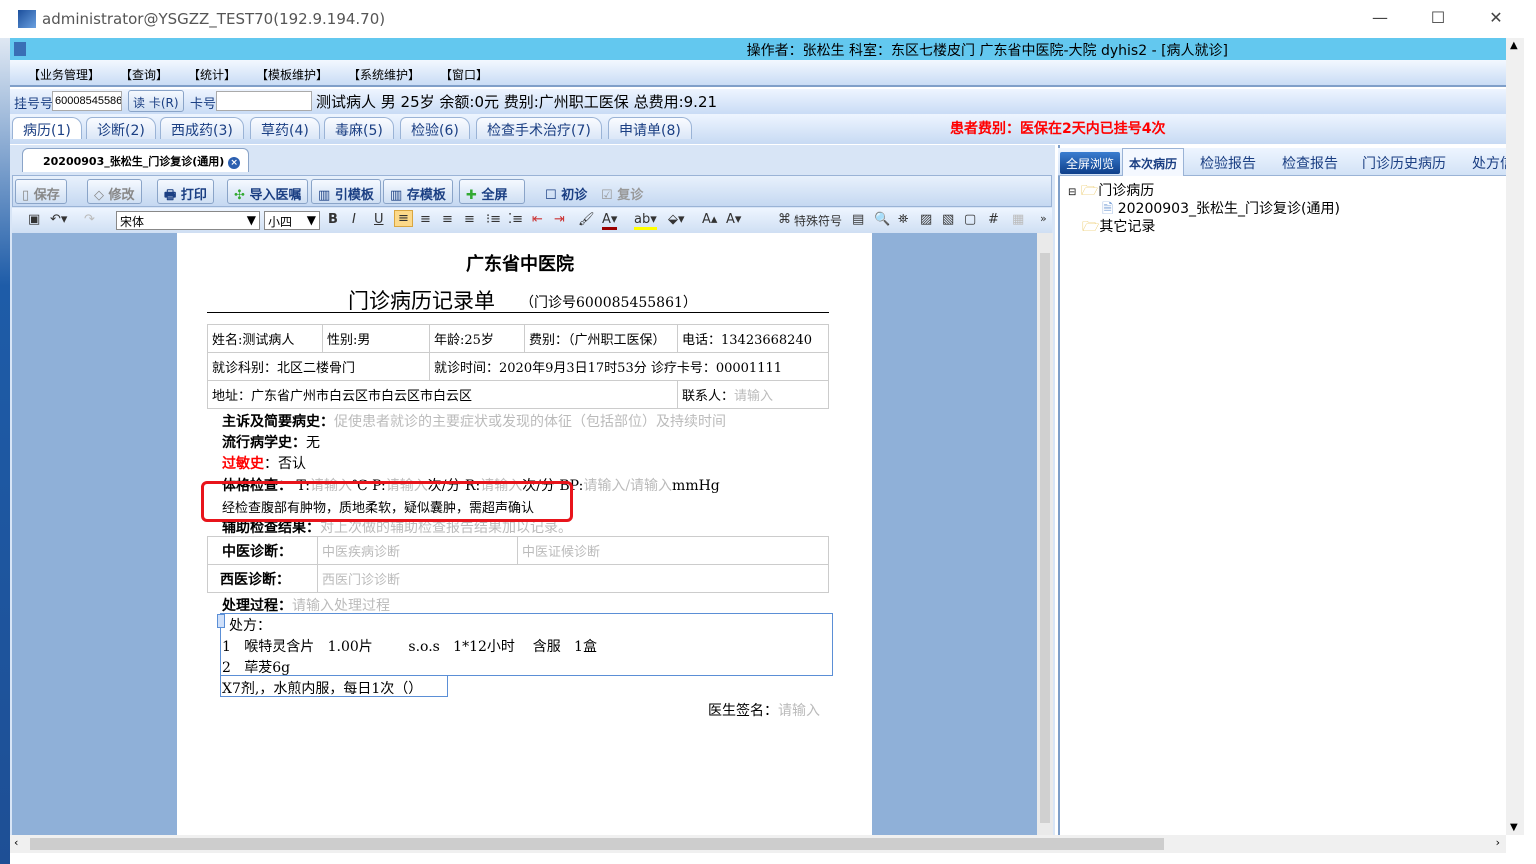 The height and width of the screenshot is (864, 1536). What do you see at coordinates (676, 219) in the screenshot?
I see `fill-icon: ⬙▾` at bounding box center [676, 219].